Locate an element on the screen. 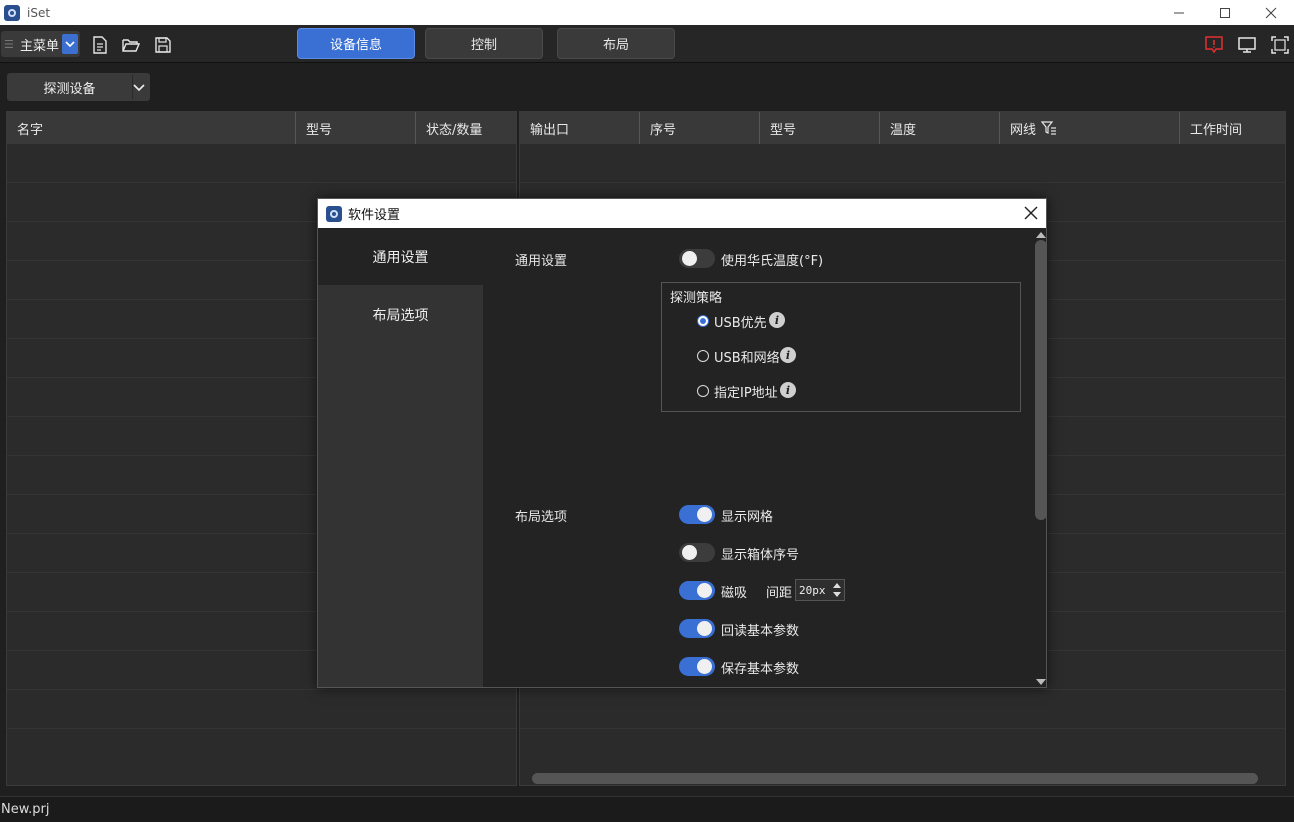 This screenshot has width=1294, height=822. maximize-button is located at coordinates (1225, 12).